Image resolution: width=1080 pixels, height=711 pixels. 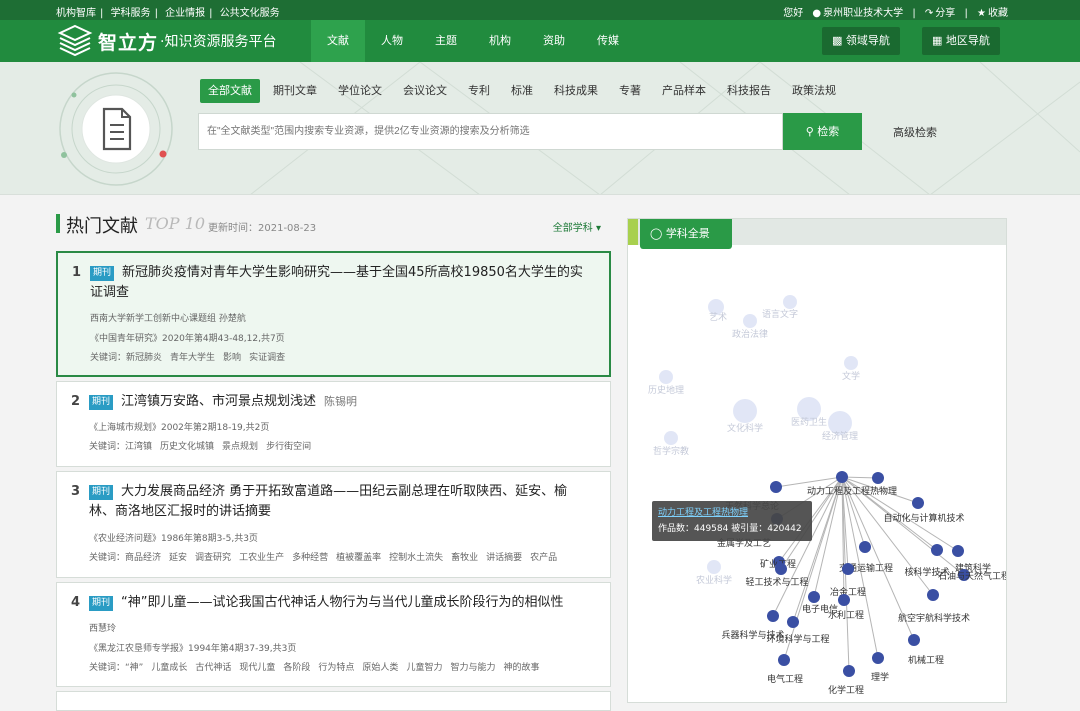 I want to click on article-keywords: 关键词：江湾镇 历史文化城镇 景点规划 步行街空间, so click(x=200, y=447).